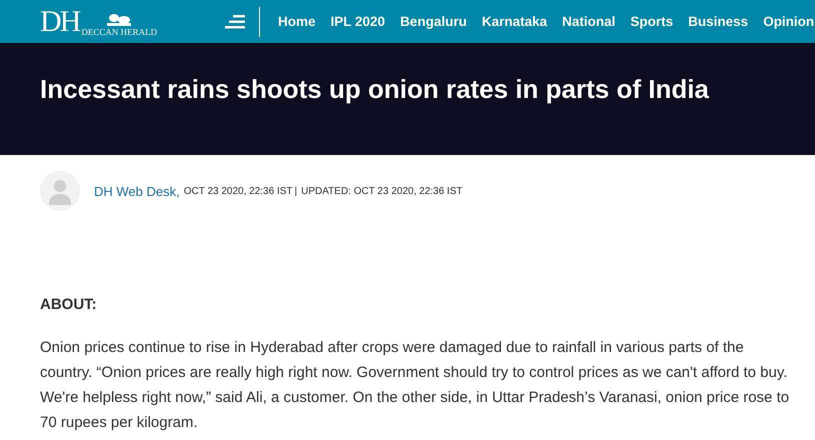 This screenshot has height=440, width=815. I want to click on logo-mark: DH, so click(60, 21).